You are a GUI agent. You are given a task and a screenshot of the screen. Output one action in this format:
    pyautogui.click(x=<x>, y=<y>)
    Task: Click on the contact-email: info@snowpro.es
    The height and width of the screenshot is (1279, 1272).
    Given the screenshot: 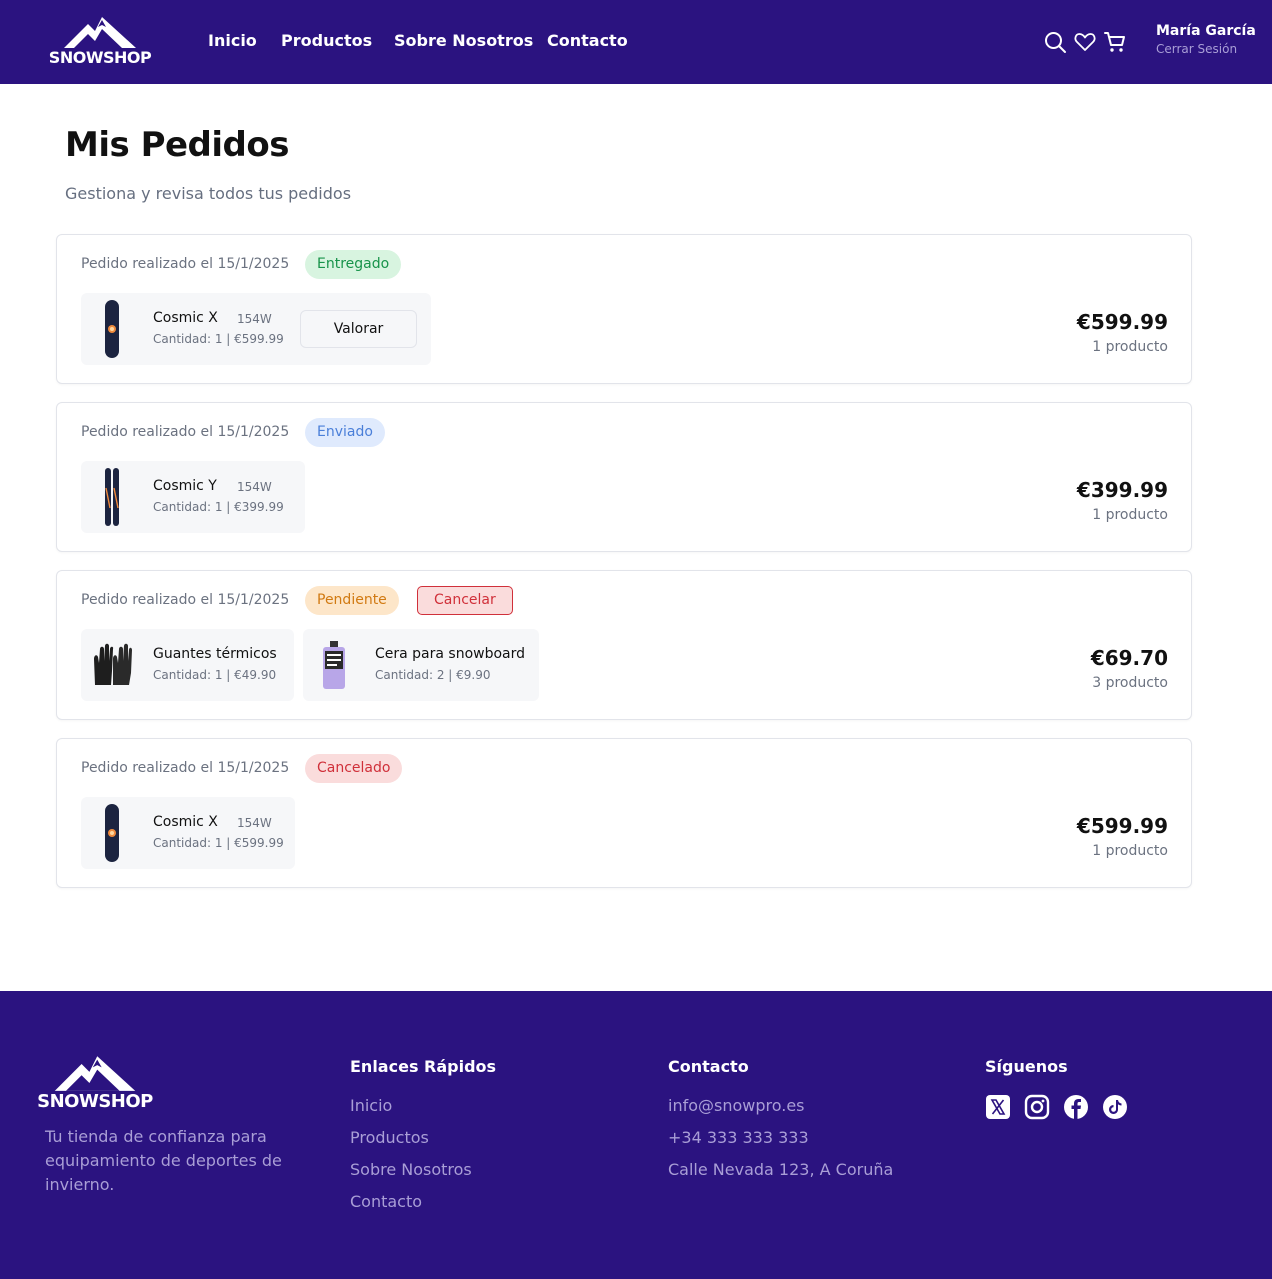 What is the action you would take?
    pyautogui.click(x=780, y=1112)
    